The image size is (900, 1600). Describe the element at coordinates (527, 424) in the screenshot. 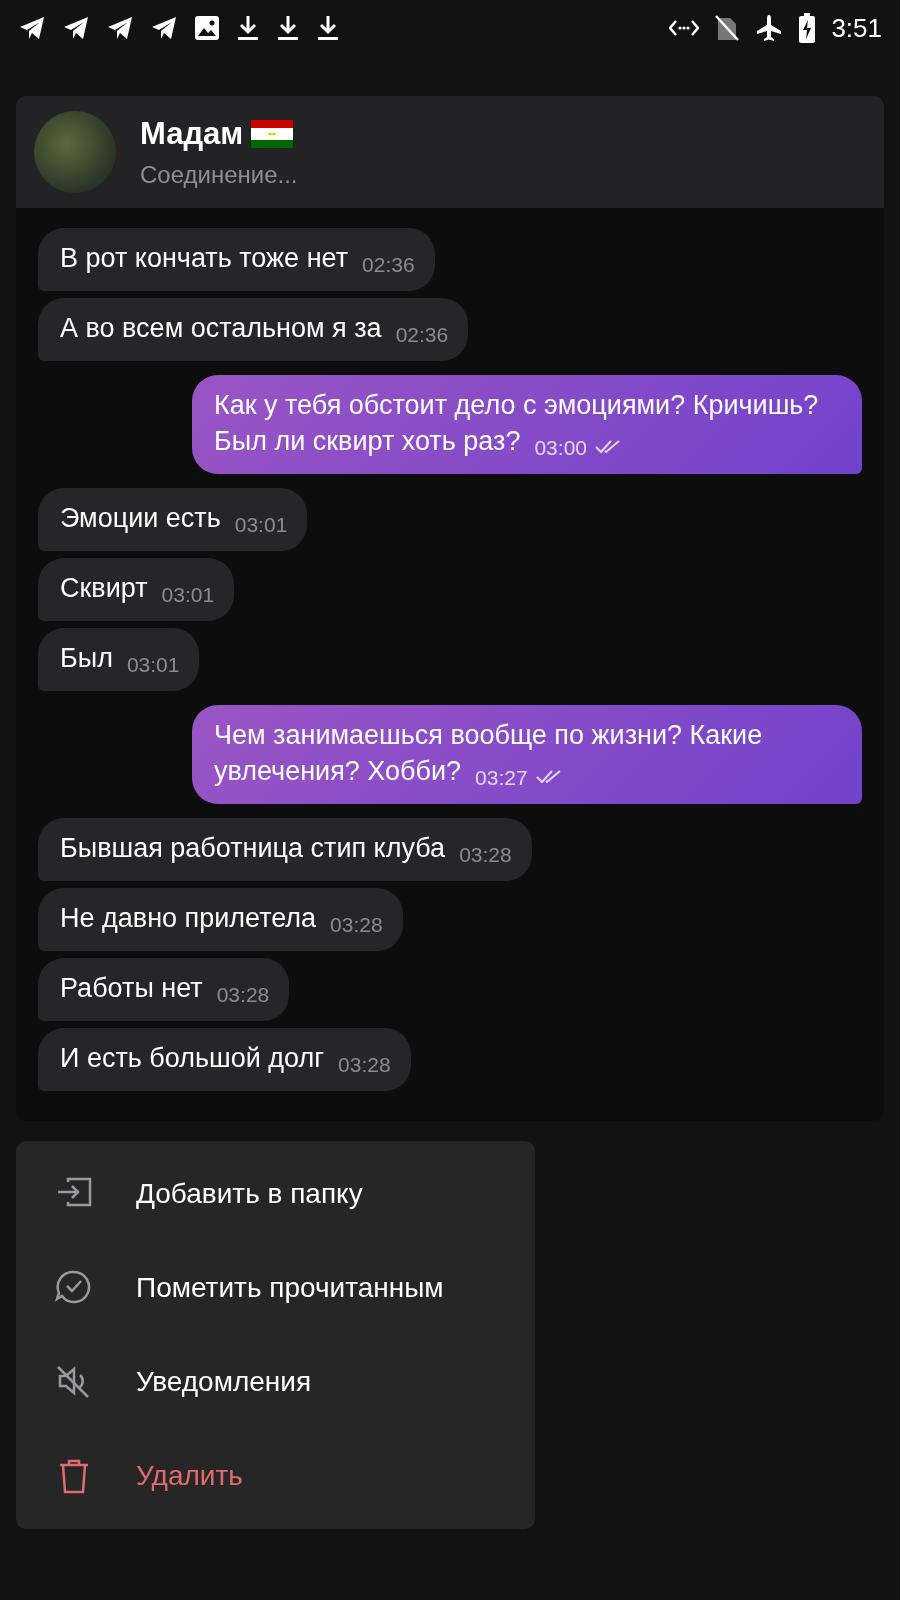

I see `outgoing-message: Как у тебя обстоит дело с эмоциями? Кричишь? Был ли сквирт хоть раз? $_{03:00}$` at that location.